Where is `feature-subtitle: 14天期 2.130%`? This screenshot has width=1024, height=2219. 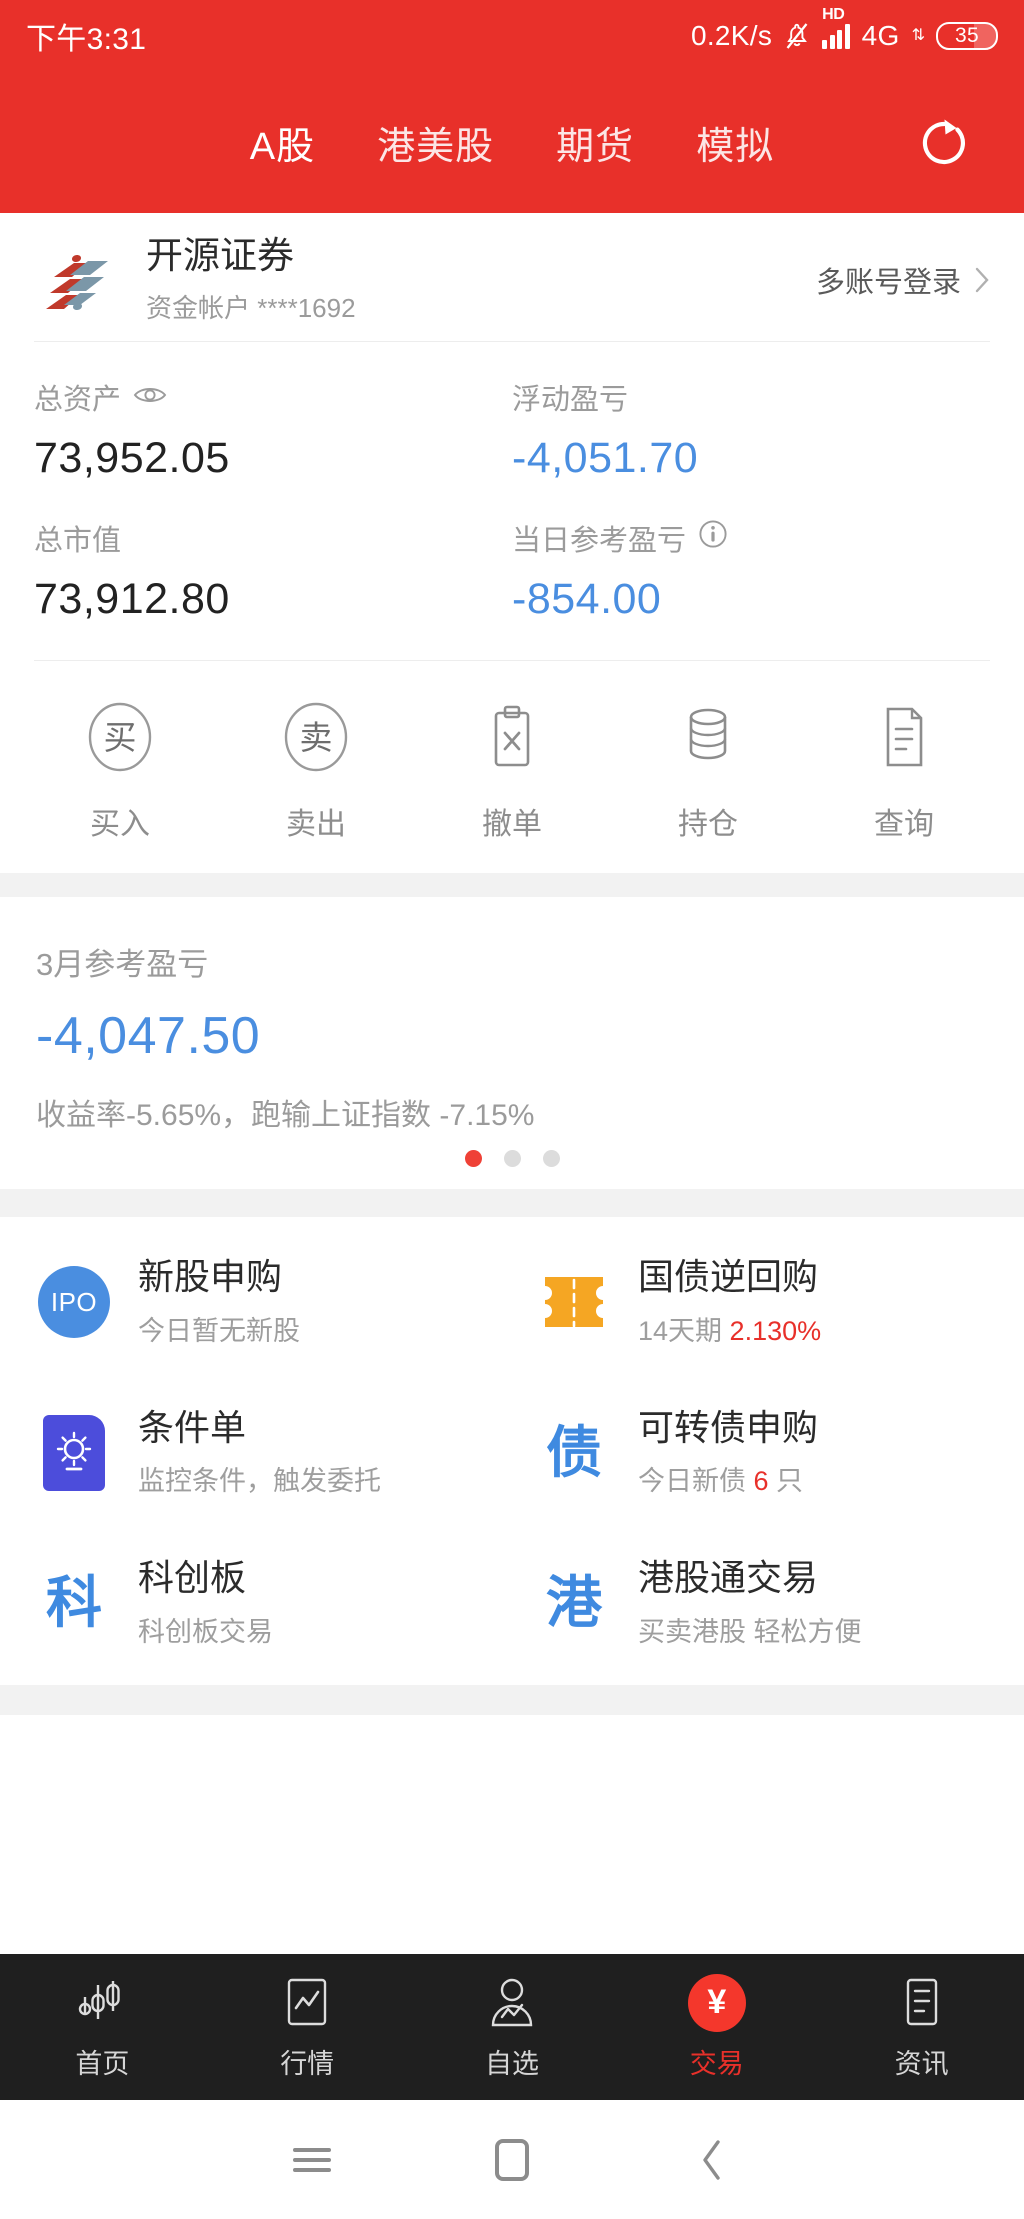
feature-subtitle: 14天期 2.130% is located at coordinates (729, 1328).